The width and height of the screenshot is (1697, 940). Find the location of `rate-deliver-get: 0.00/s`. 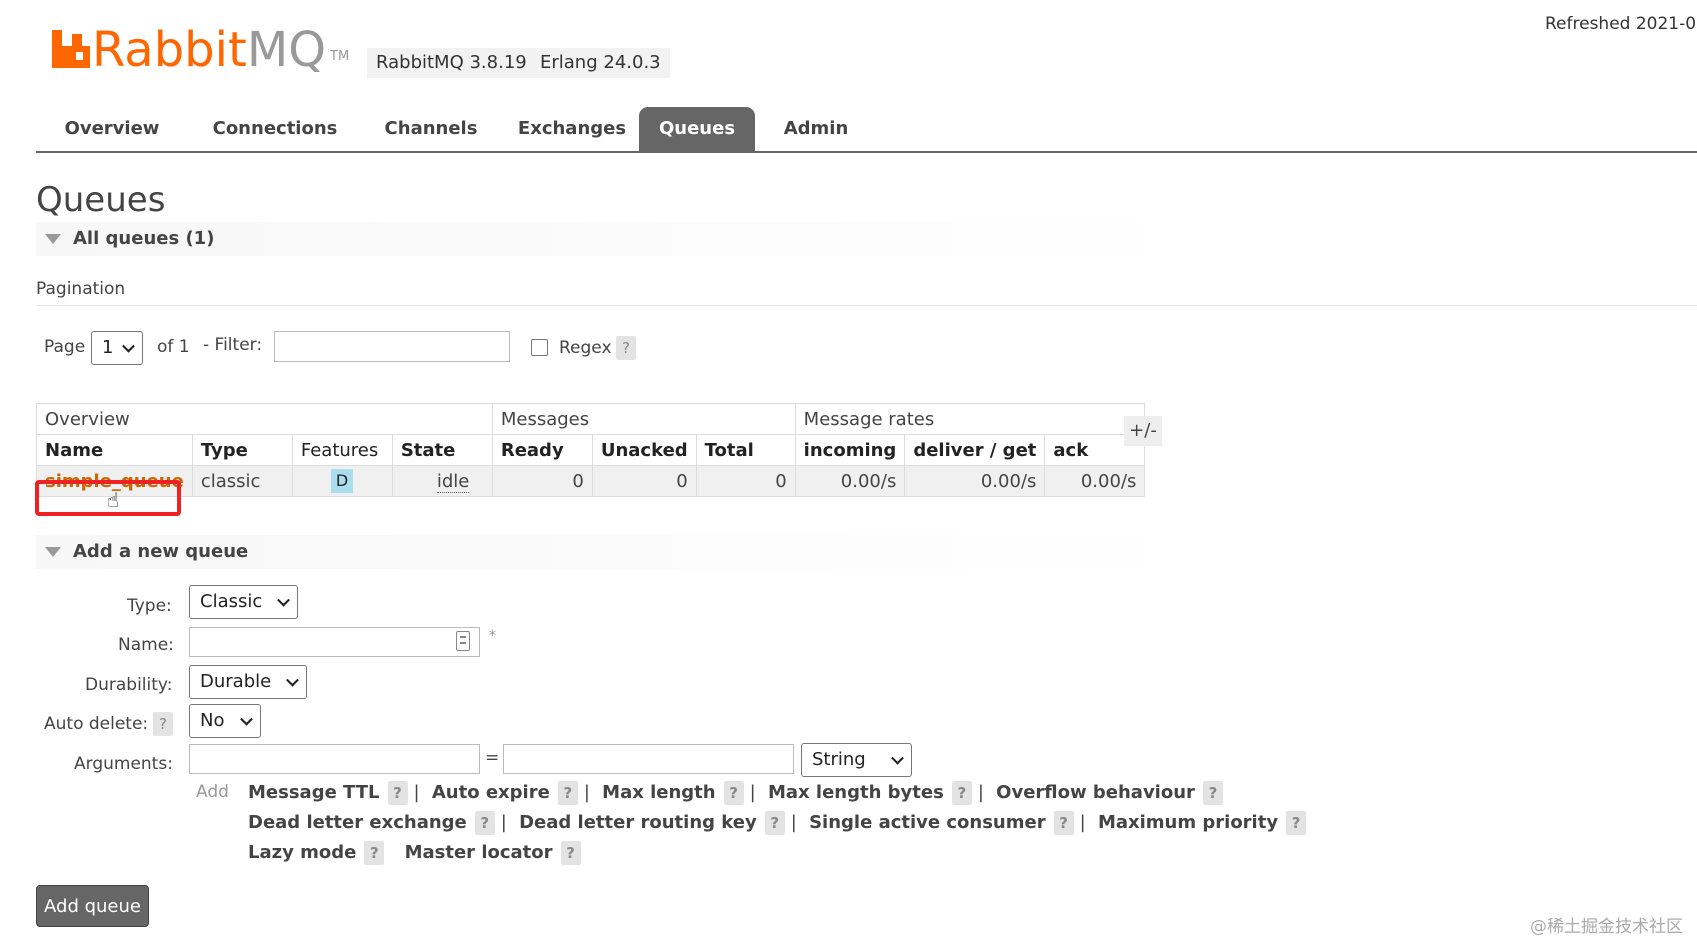

rate-deliver-get: 0.00/s is located at coordinates (975, 481).